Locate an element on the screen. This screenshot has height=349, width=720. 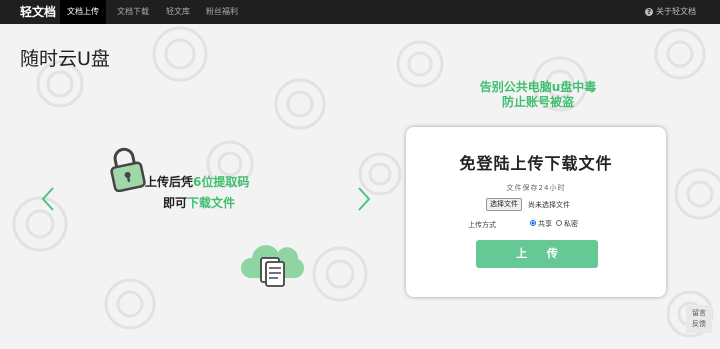
promo-slogan: 告别公共电脑u盘中毒 防止账号被盗 is located at coordinates (538, 95).